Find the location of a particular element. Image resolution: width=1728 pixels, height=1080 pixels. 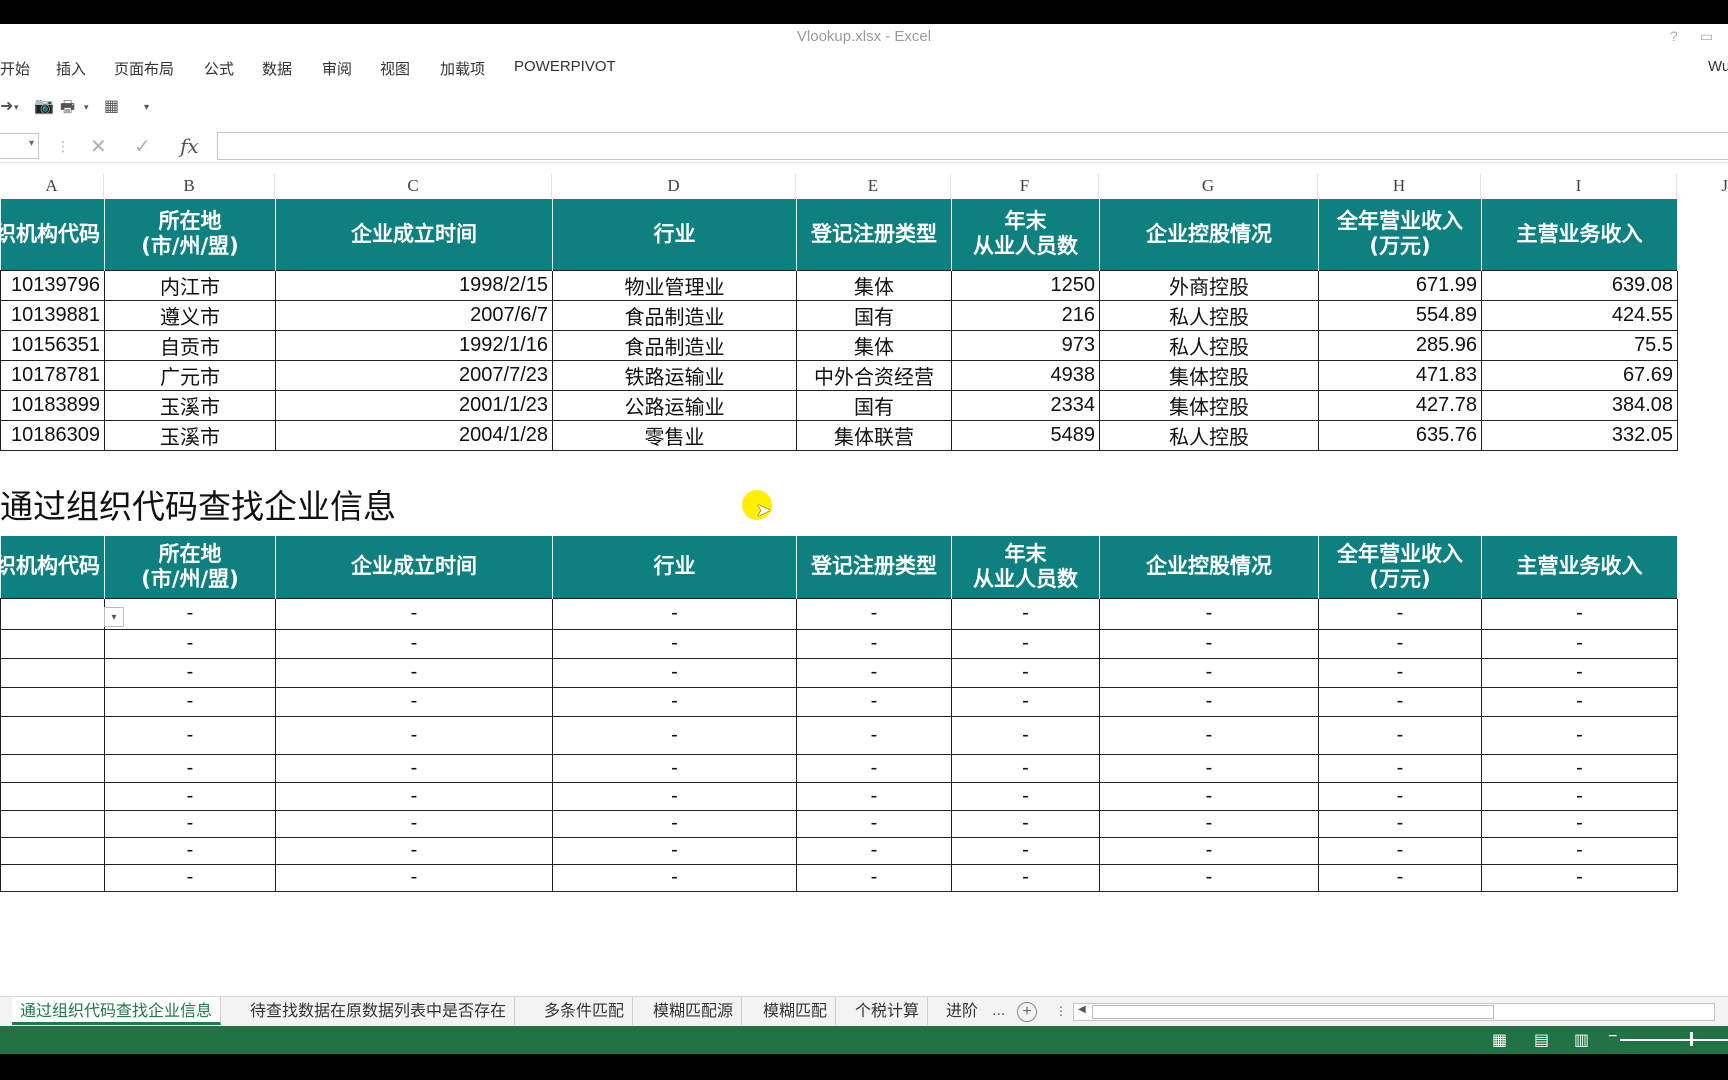

chevron-down-icon: ▾ is located at coordinates (16, 107).